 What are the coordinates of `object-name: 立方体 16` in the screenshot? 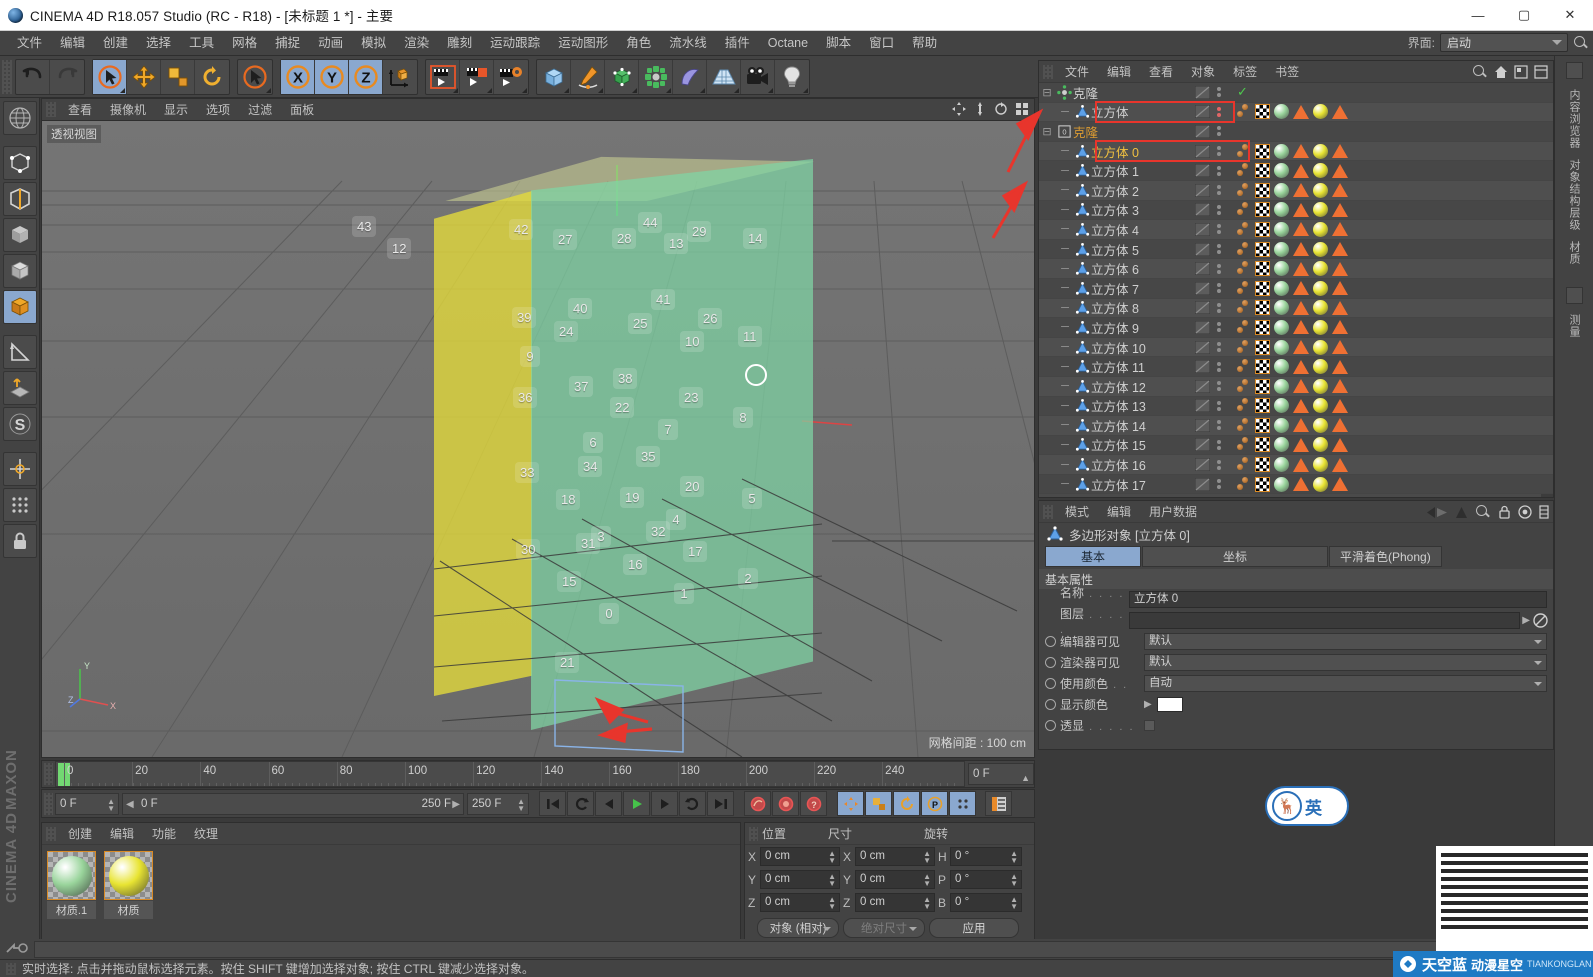 It's located at (1118, 464).